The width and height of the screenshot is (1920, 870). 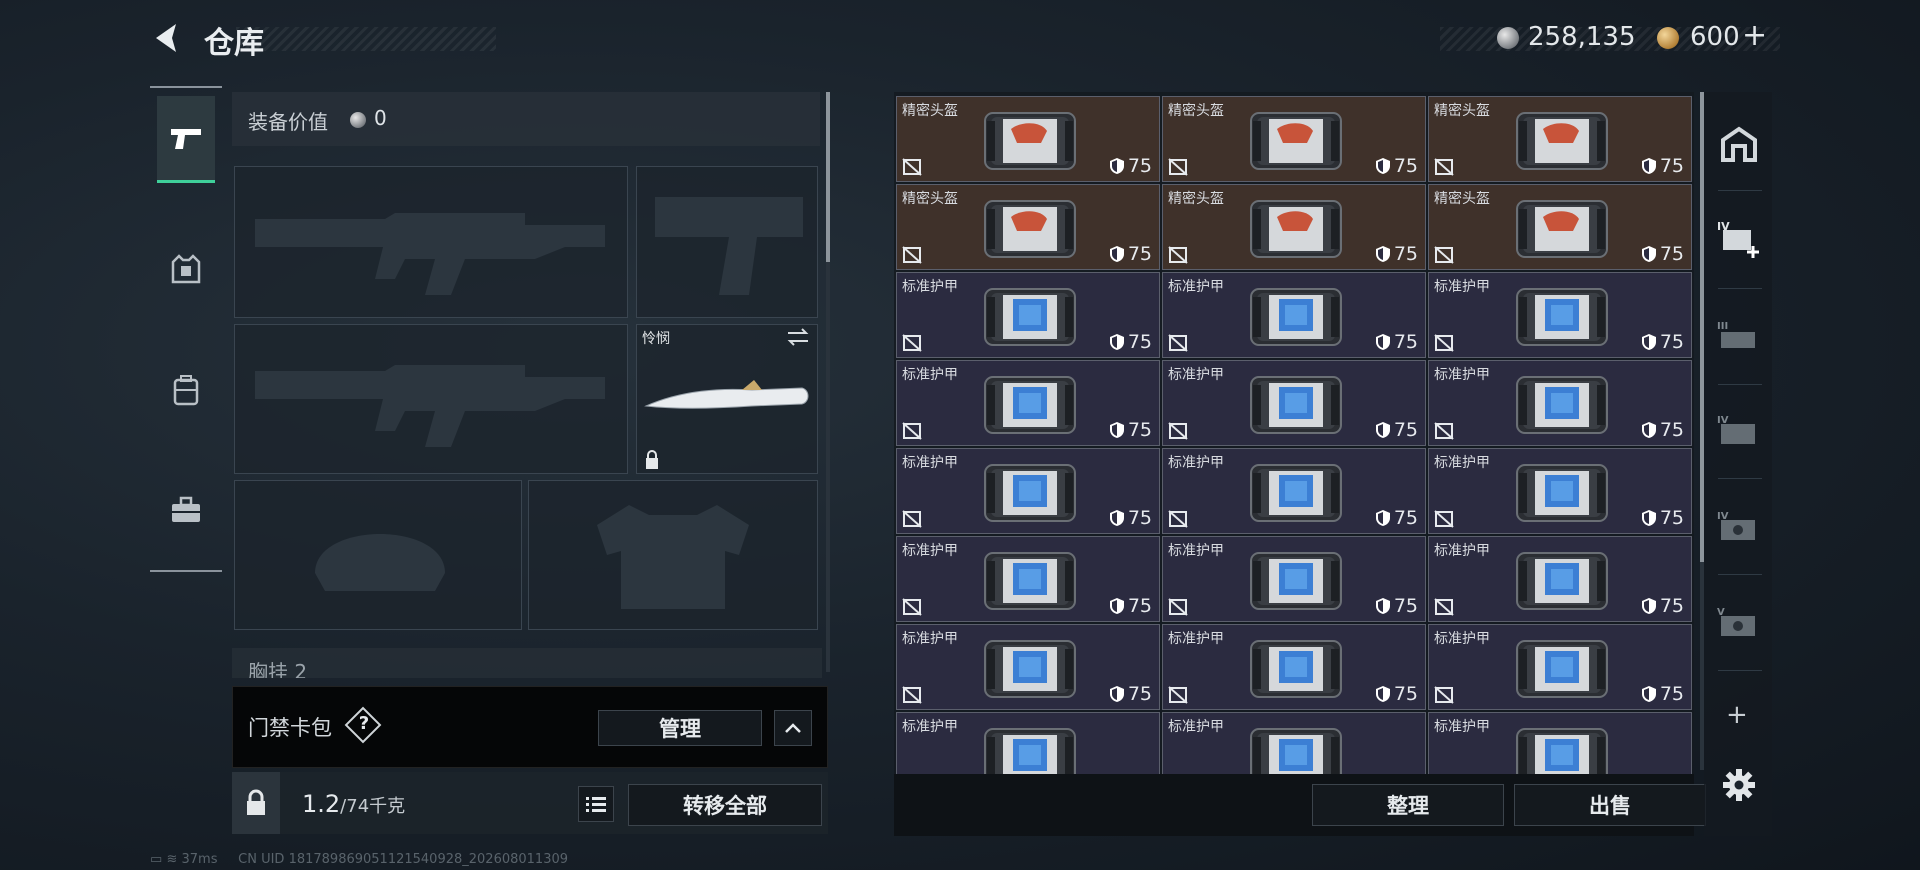 I want to click on collapse-button, so click(x=793, y=728).